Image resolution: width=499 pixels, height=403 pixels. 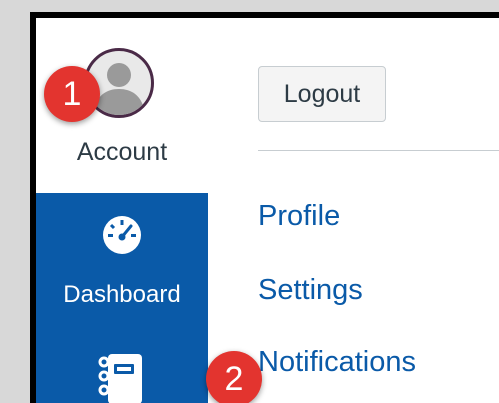 What do you see at coordinates (122, 295) in the screenshot?
I see `nav-dashboard: Dashboard` at bounding box center [122, 295].